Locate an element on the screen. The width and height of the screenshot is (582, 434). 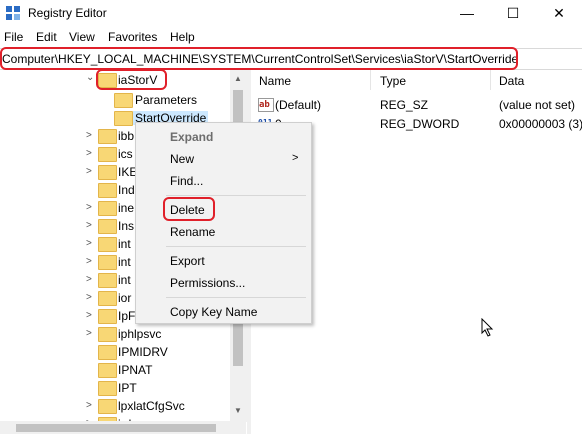
column-header-name: Name is located at coordinates (275, 81).